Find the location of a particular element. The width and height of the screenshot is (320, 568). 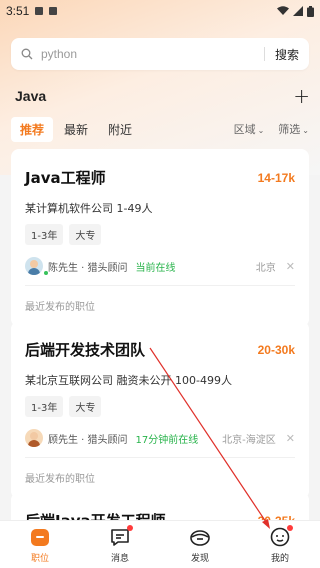

wifi-icon is located at coordinates (283, 10).